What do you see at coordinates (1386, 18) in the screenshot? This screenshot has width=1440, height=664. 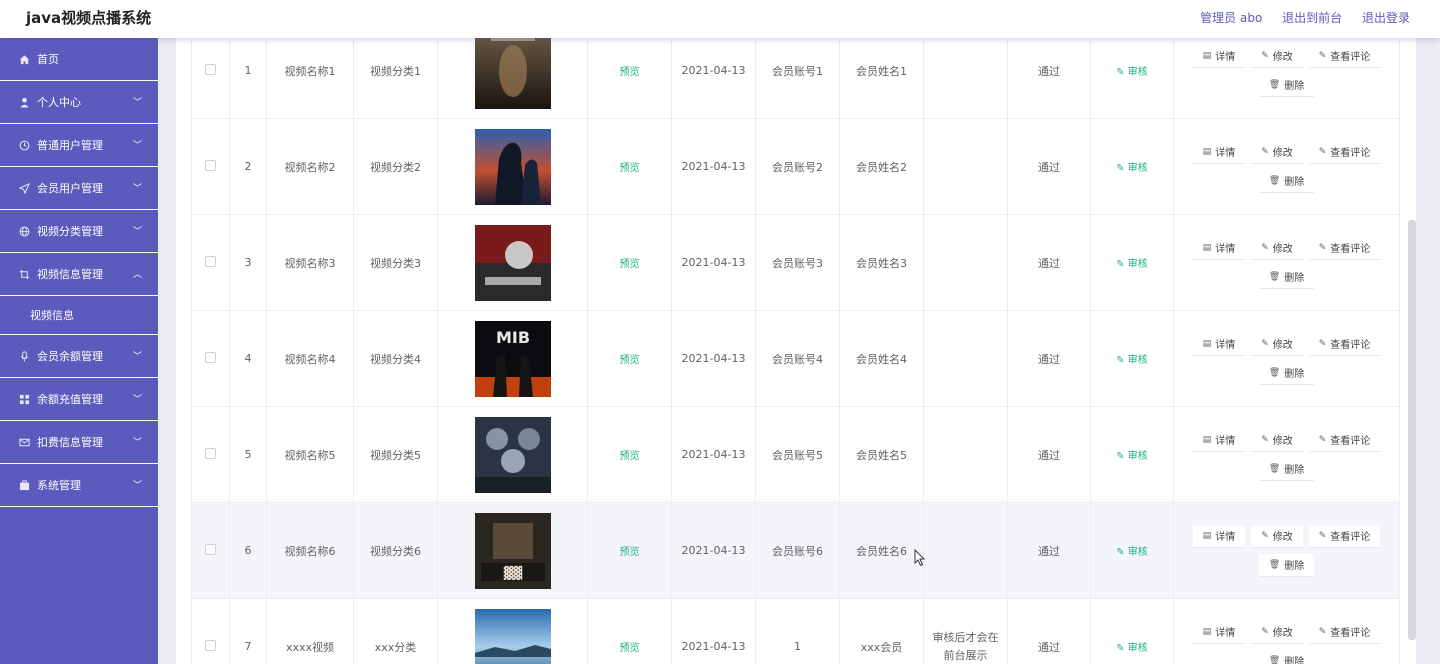 I see `logout-link: 退出登录` at bounding box center [1386, 18].